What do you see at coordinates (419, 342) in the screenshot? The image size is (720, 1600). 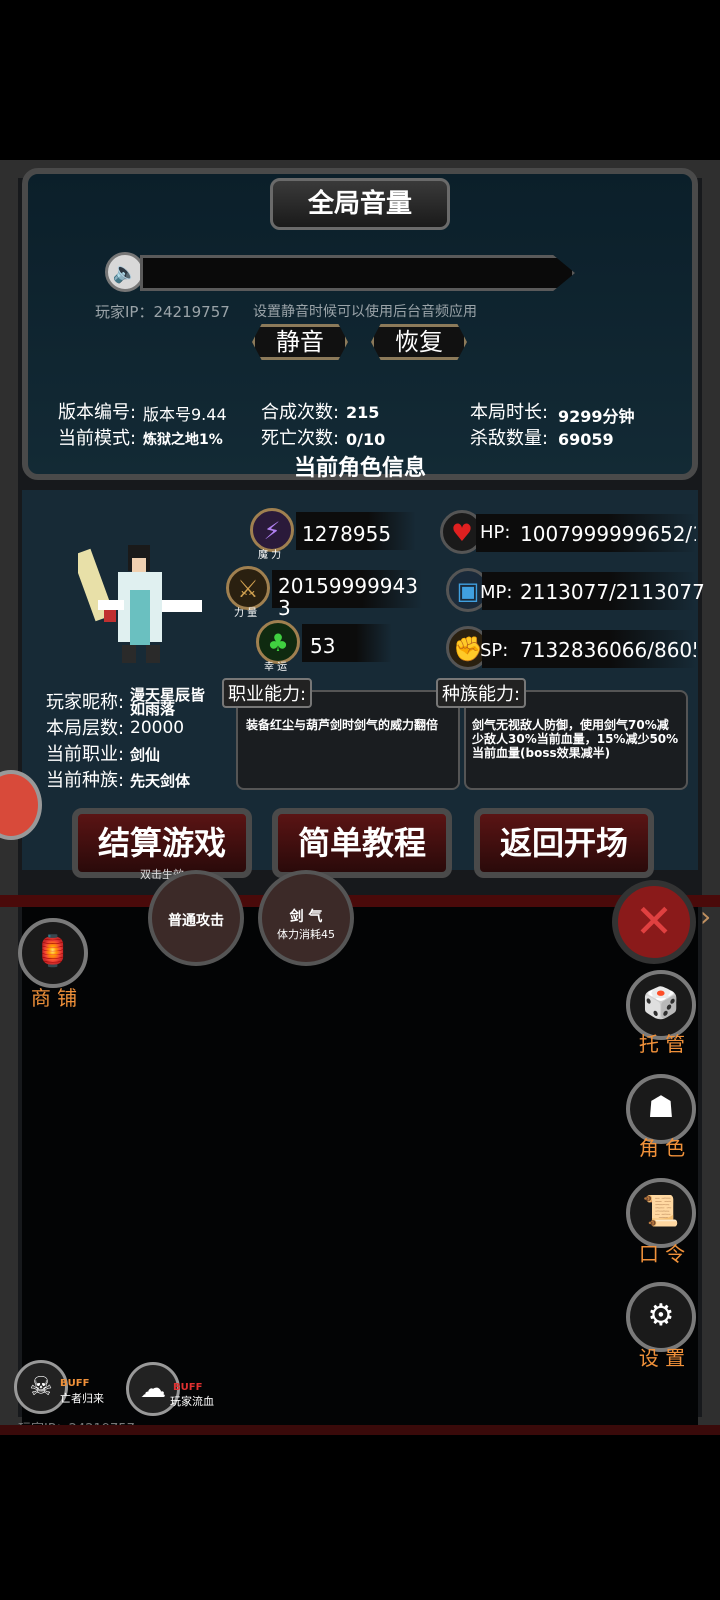 I see `restore-button: 恢复` at bounding box center [419, 342].